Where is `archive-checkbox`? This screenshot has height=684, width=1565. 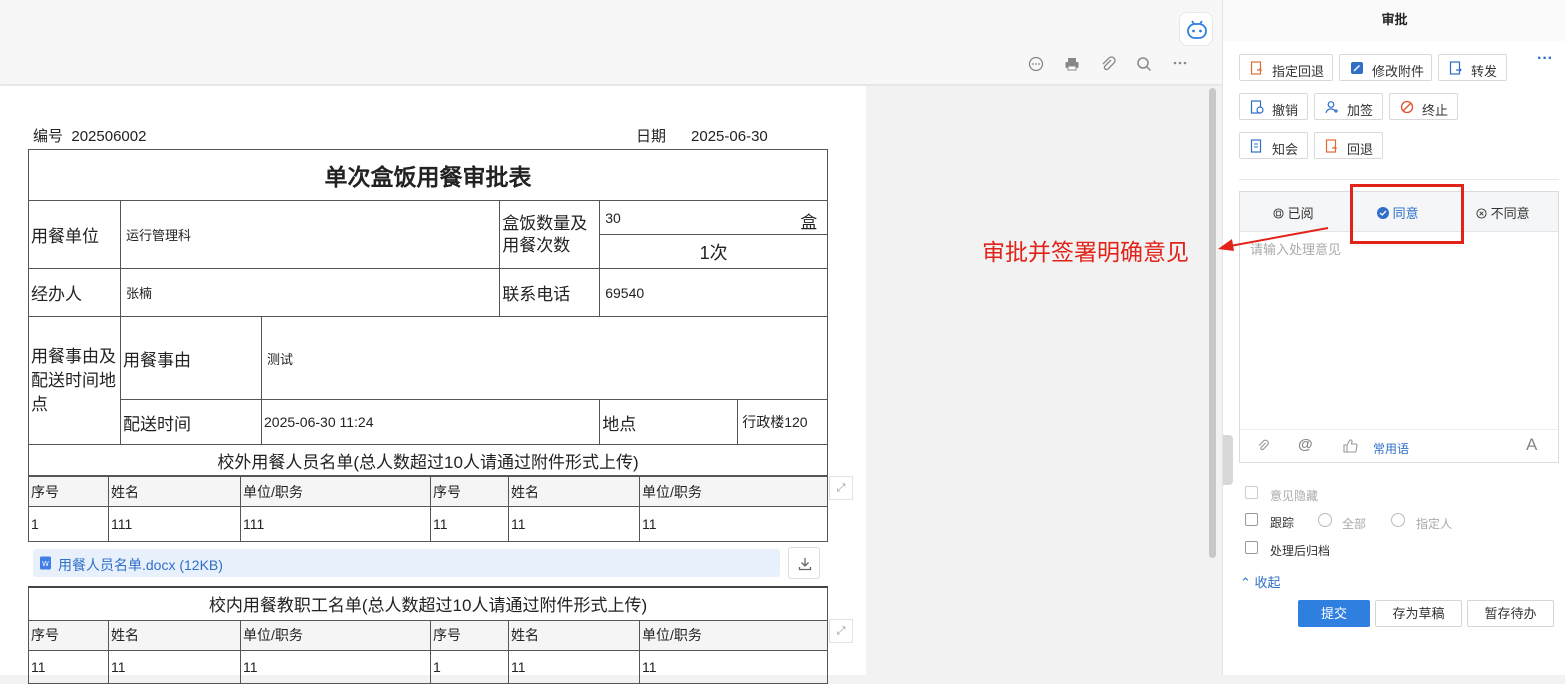
archive-checkbox is located at coordinates (1251, 547).